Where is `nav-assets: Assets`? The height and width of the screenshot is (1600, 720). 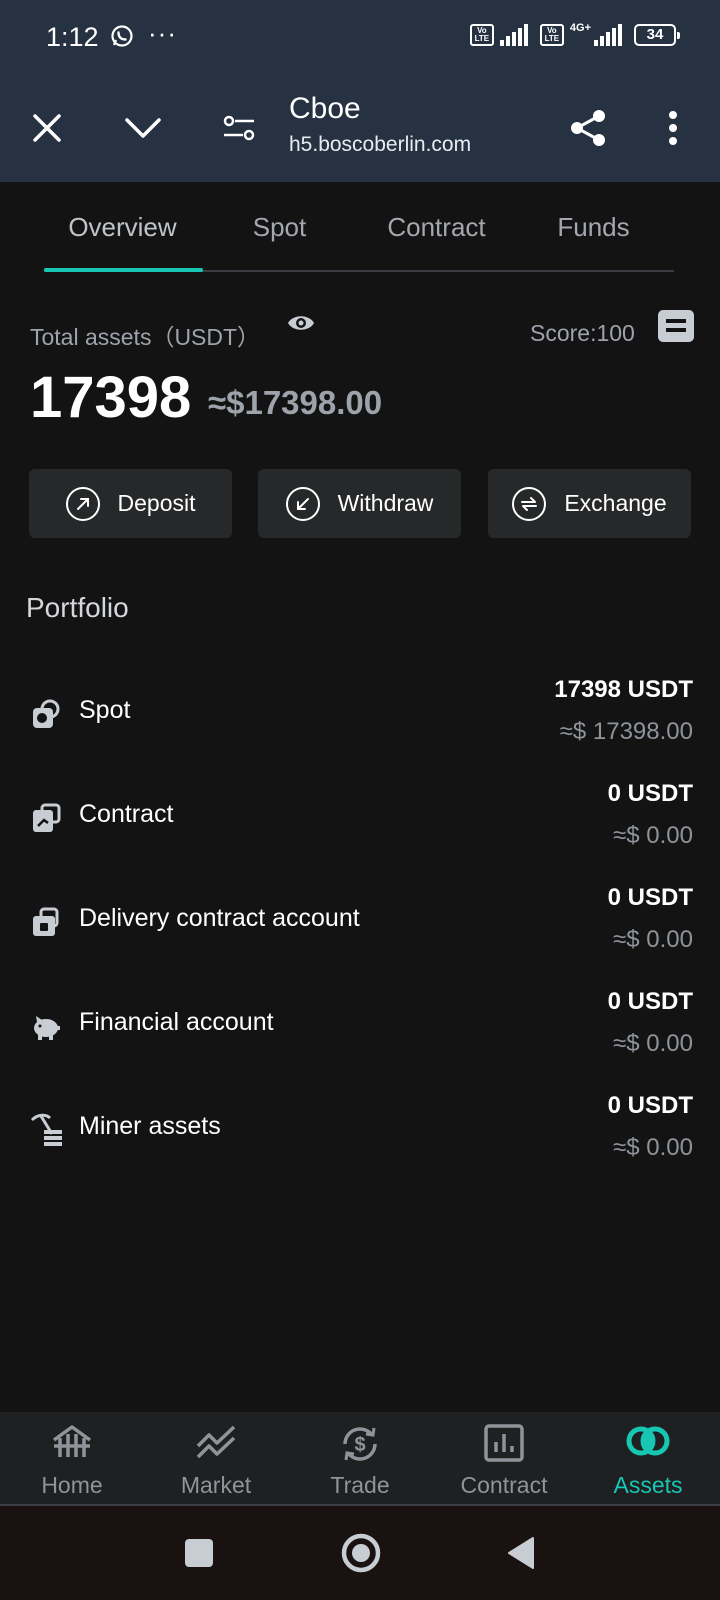 nav-assets: Assets is located at coordinates (648, 1459).